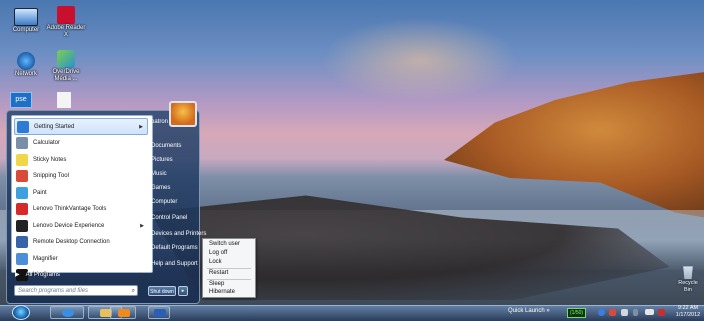 This screenshot has height=321, width=704. What do you see at coordinates (688, 312) in the screenshot?
I see `system-clock: 9:22 AM 1/17/2012` at bounding box center [688, 312].